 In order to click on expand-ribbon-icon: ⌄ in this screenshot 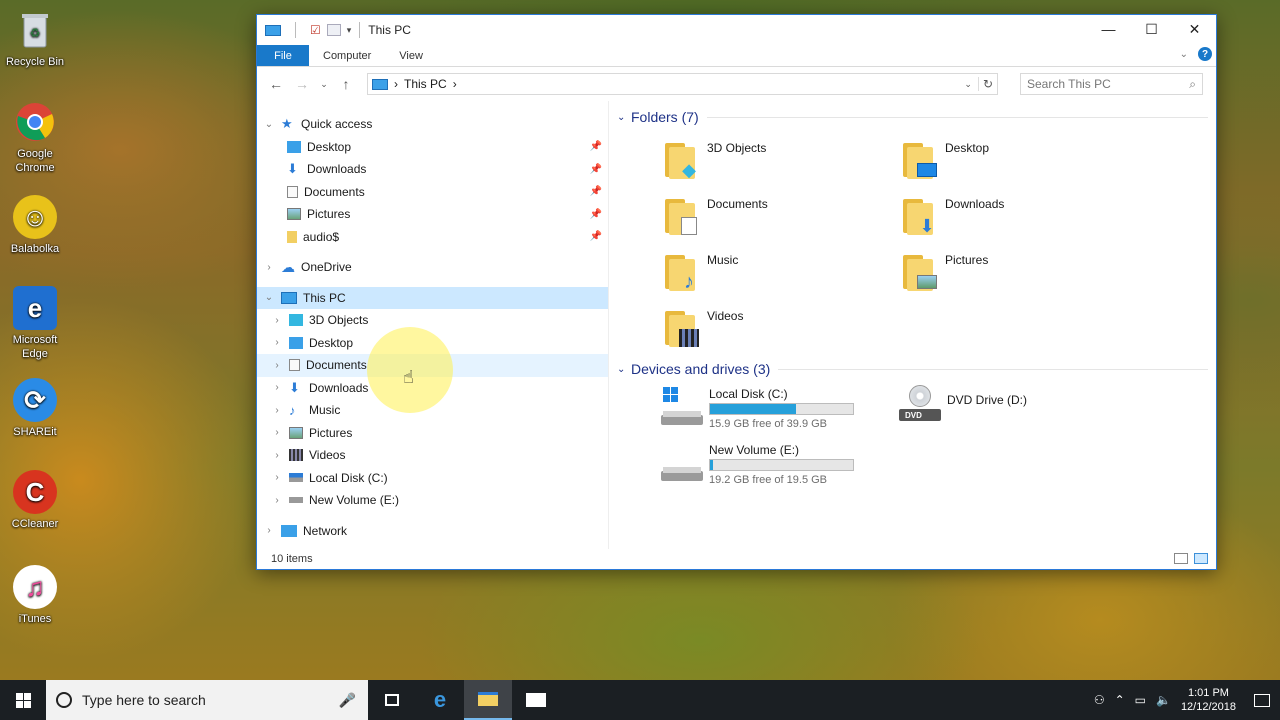, I will do `click(1184, 54)`.